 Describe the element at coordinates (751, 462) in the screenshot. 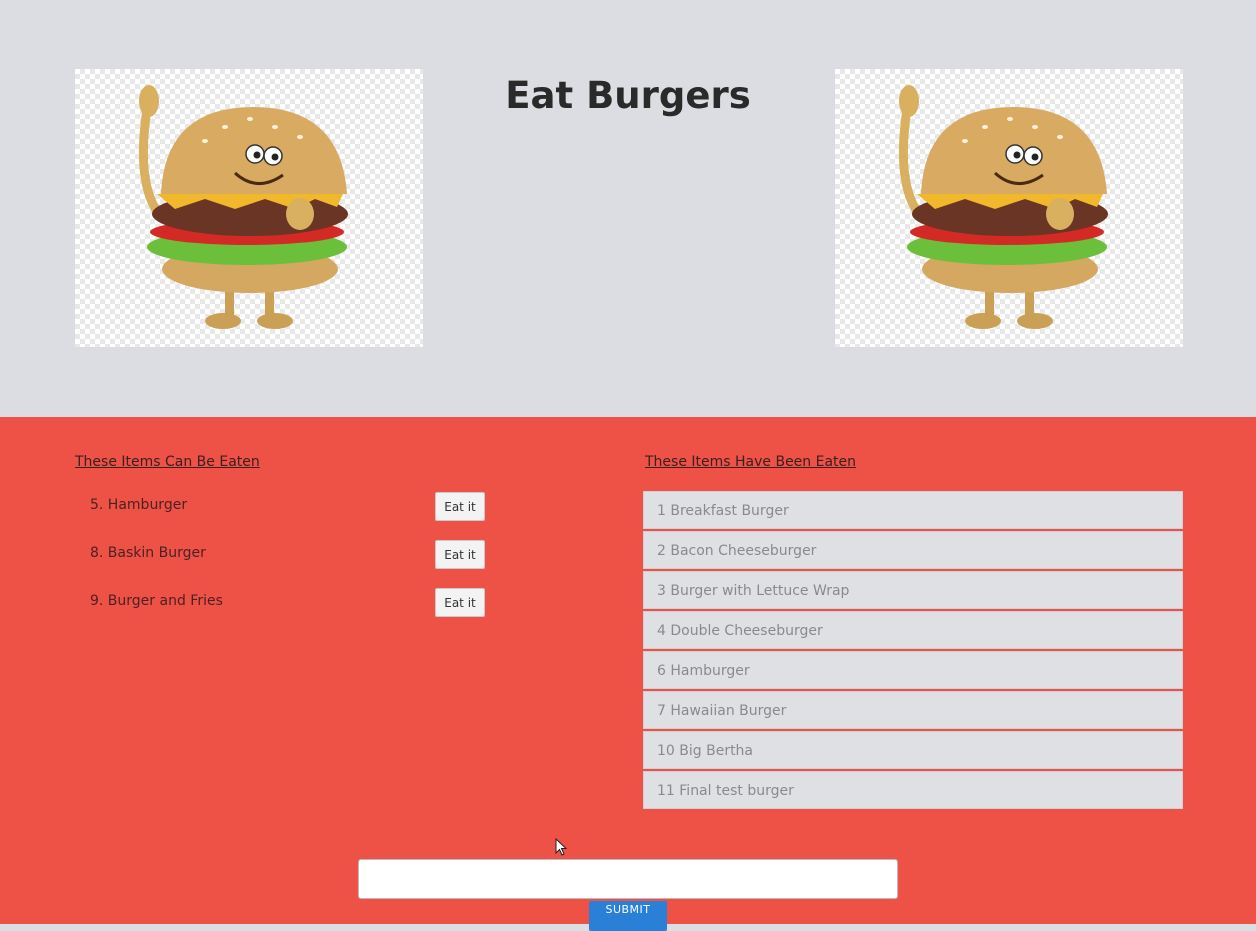

I see `eaten-heading: These Items Have Been Eaten` at that location.